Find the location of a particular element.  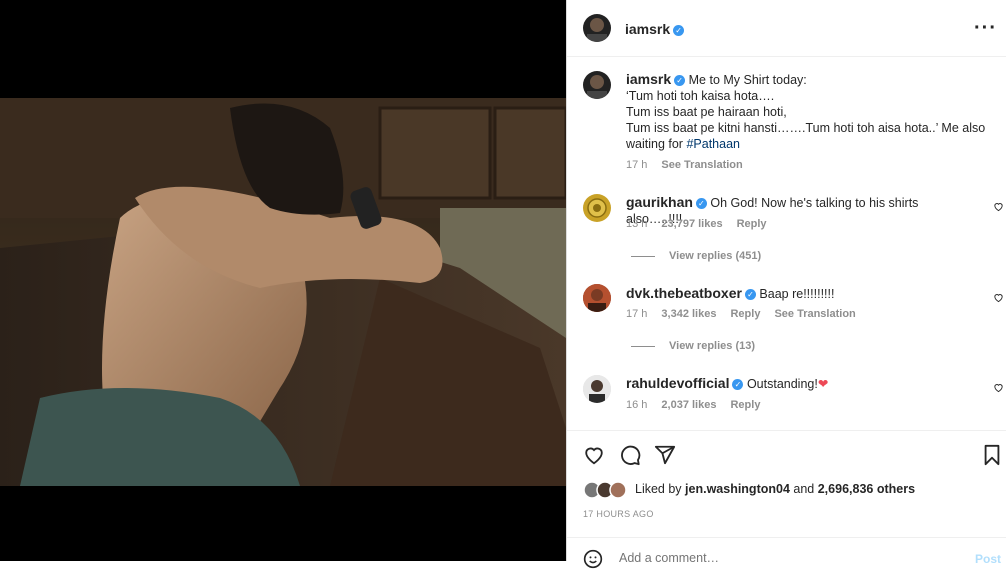

post-actions-bar is located at coordinates (786, 430).